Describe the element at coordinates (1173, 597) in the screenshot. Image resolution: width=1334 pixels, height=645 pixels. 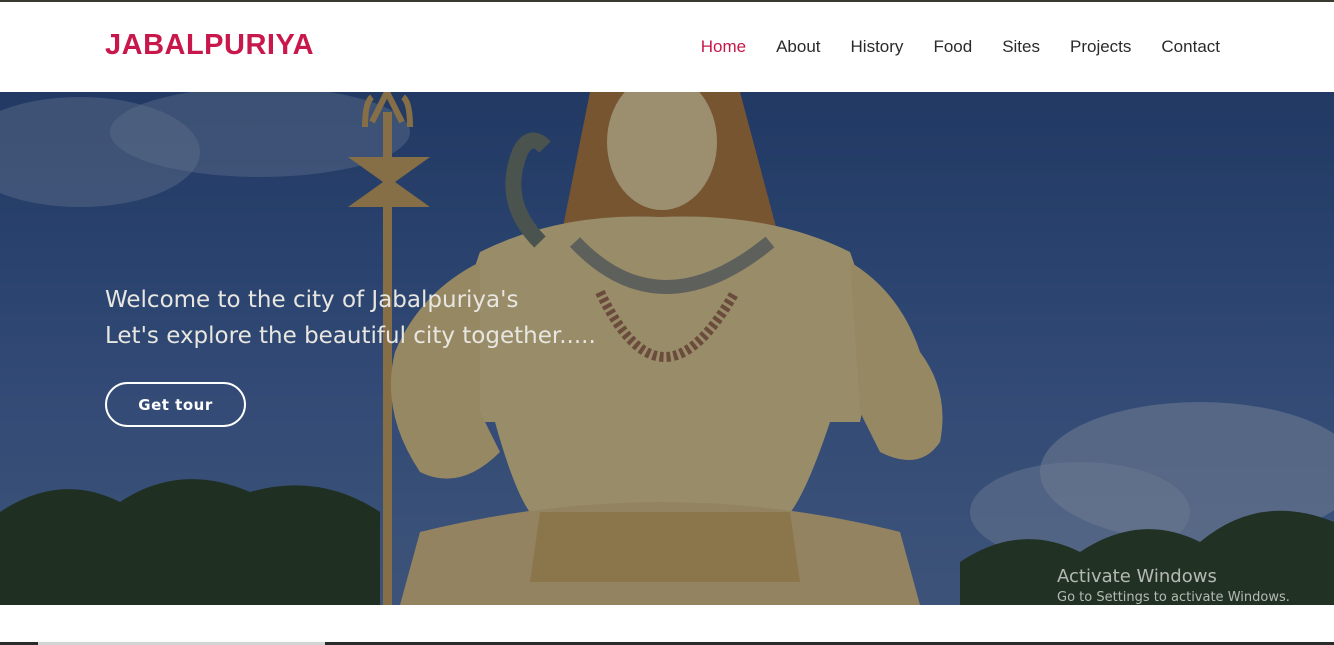
I see `watermark-subtitle: Go to Settings to activate Windows.` at that location.